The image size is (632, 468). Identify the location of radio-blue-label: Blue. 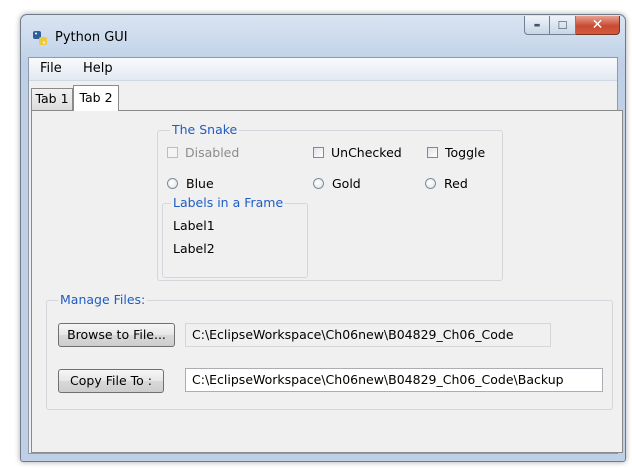
(200, 183).